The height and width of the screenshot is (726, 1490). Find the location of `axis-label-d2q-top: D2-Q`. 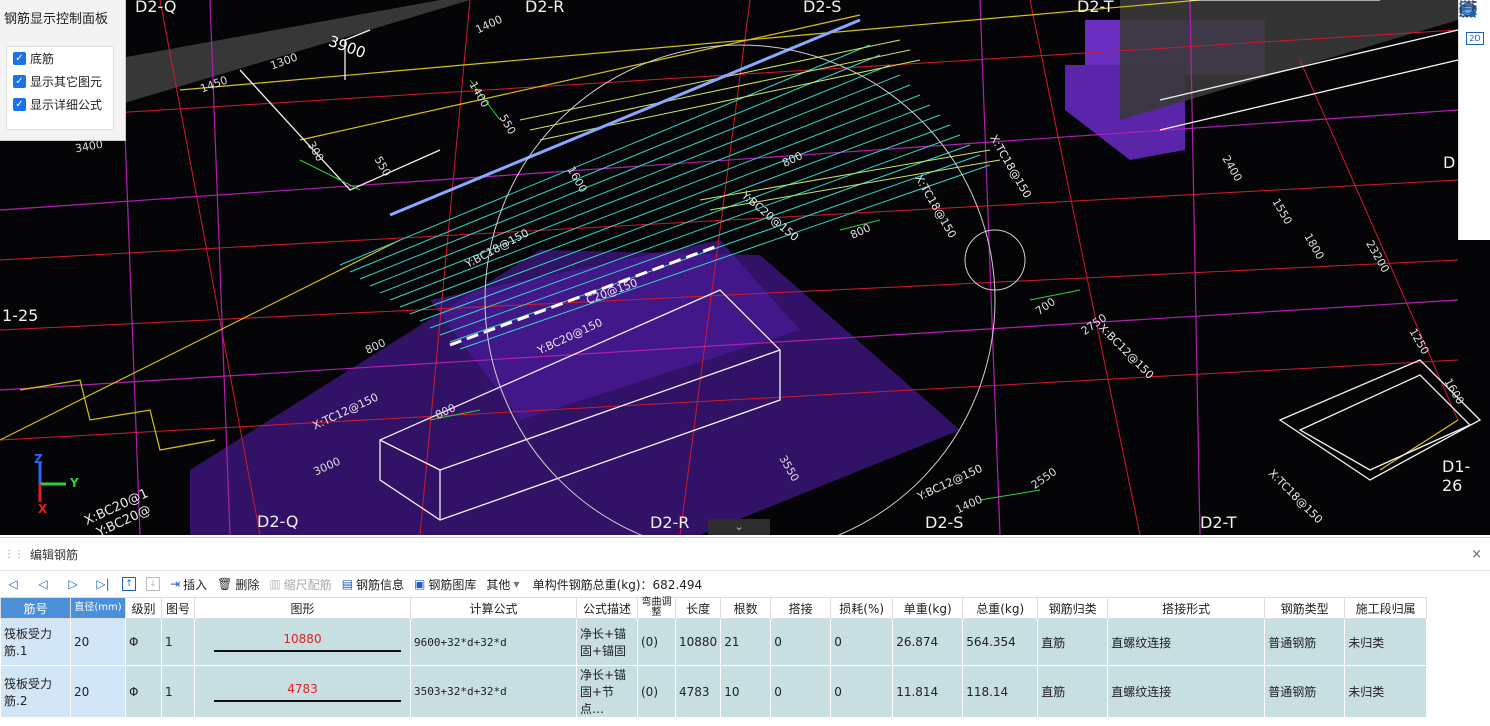

axis-label-d2q-top: D2-Q is located at coordinates (156, 8).